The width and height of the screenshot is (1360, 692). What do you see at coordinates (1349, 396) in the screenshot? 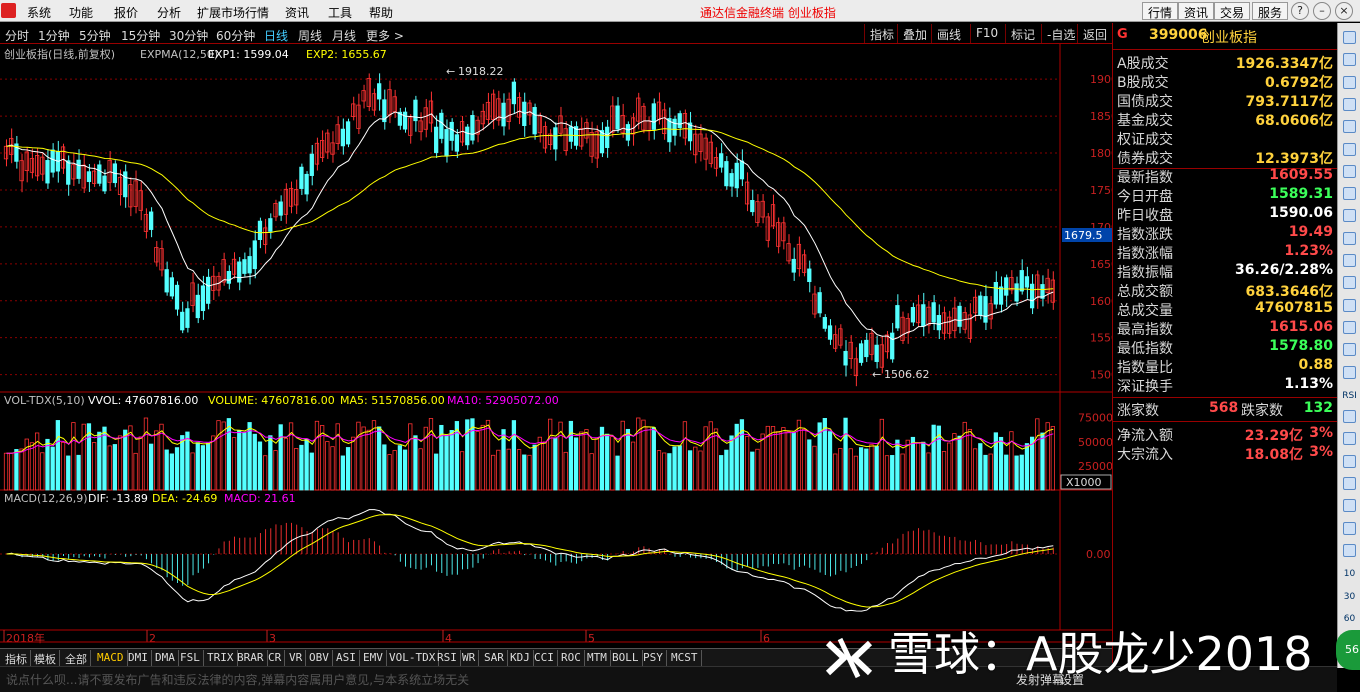
I see `toolbar-label-16: RSI` at bounding box center [1349, 396].